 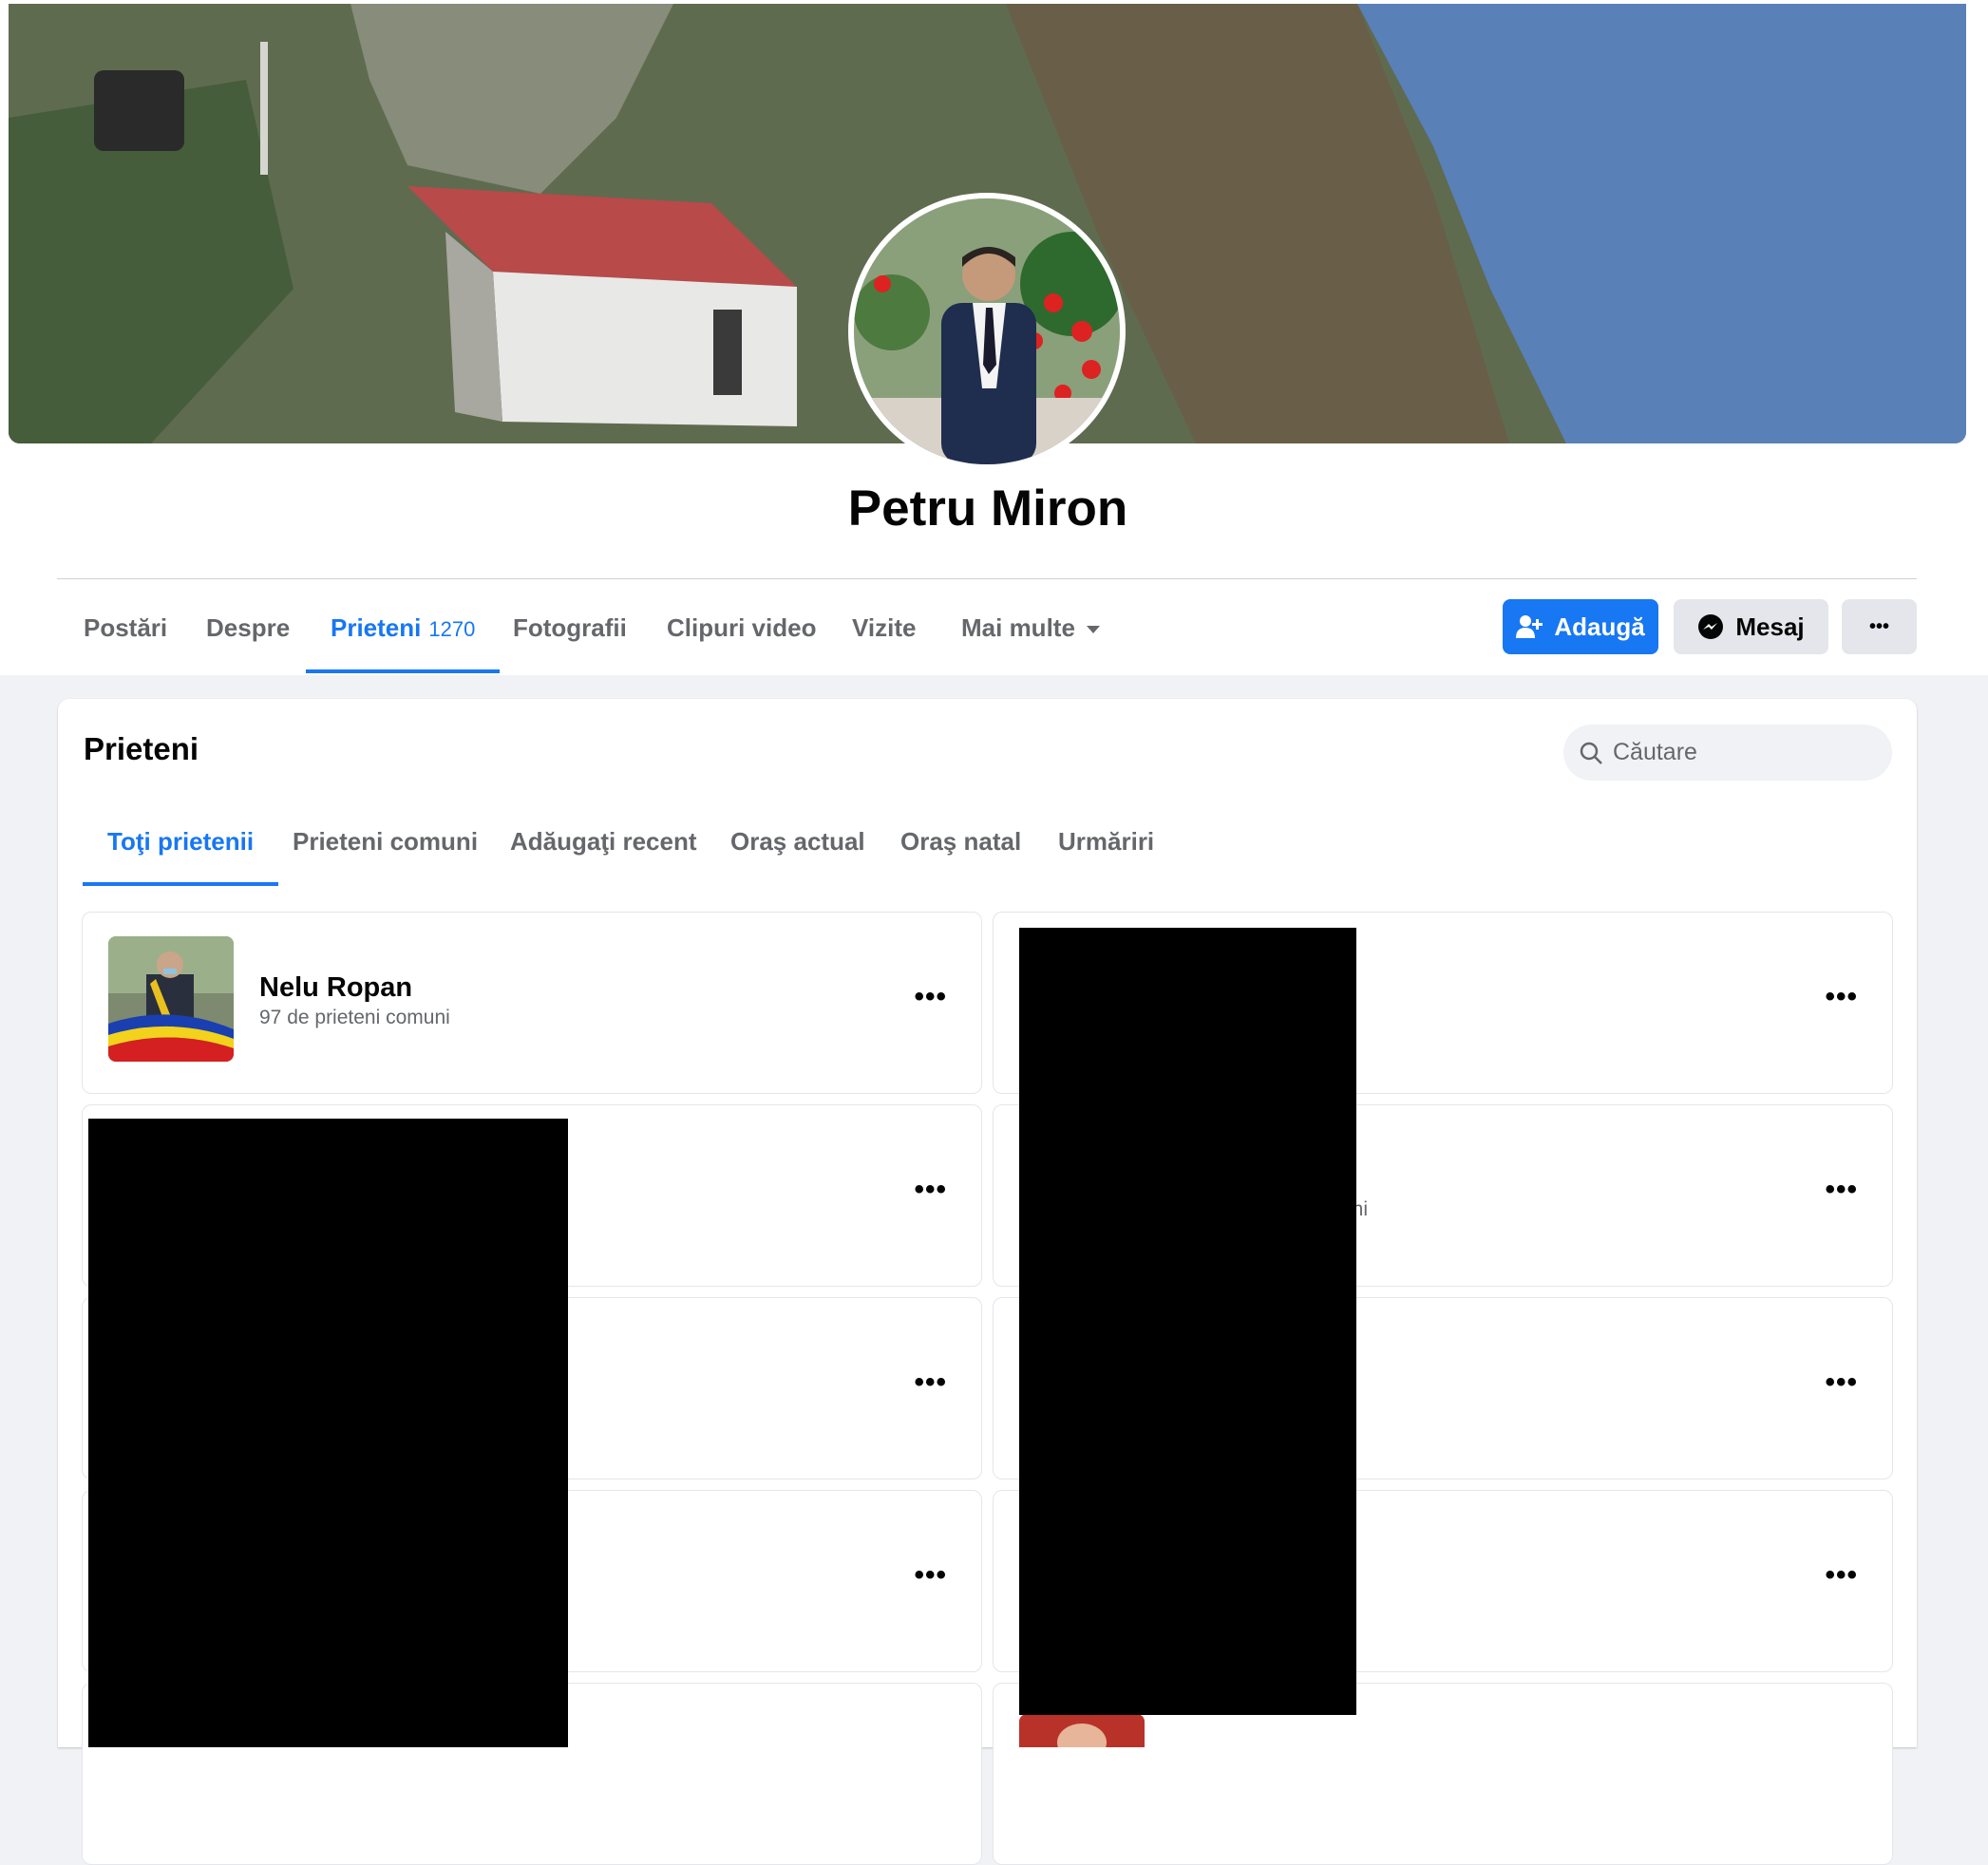 I want to click on friends-count: 1270, so click(x=452, y=629).